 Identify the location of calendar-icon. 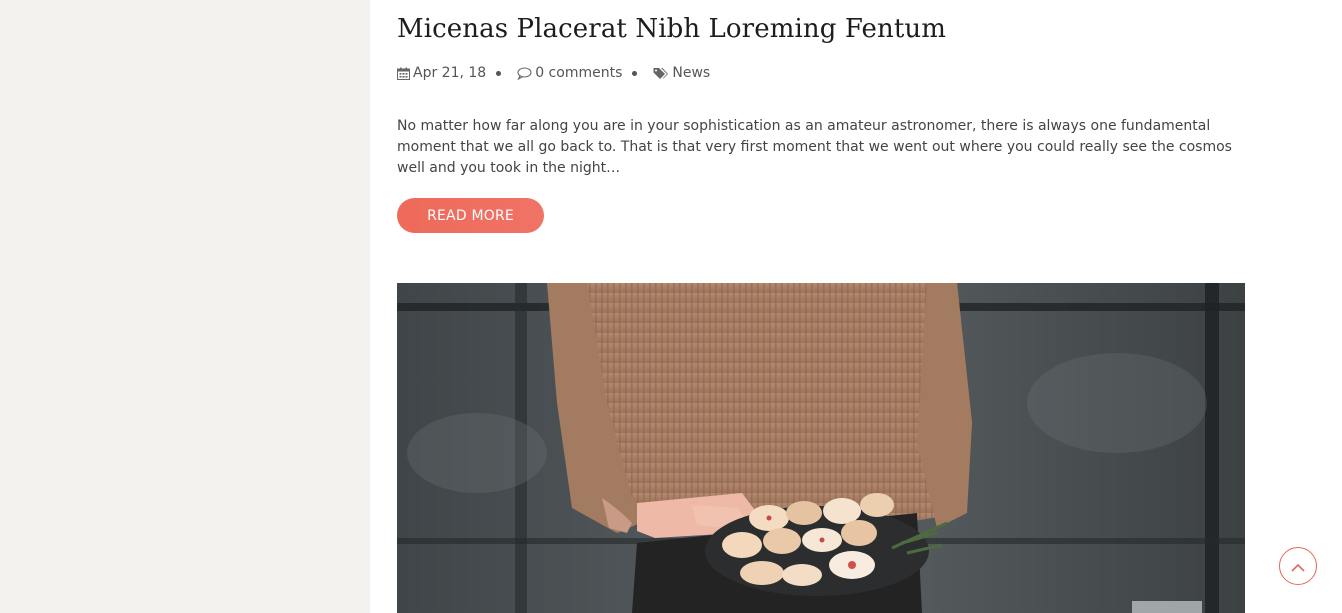
(403, 73).